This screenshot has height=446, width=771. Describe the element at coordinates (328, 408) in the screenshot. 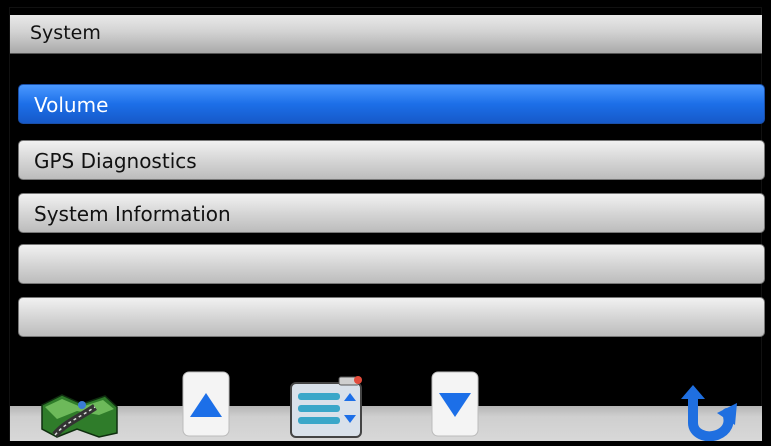

I see `menu-list-icon` at that location.